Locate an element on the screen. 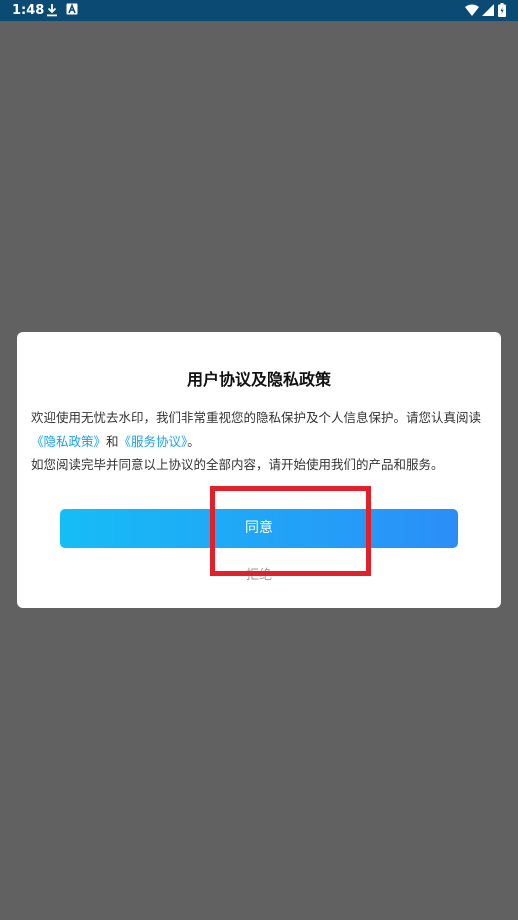  wifi-icon is located at coordinates (472, 10).